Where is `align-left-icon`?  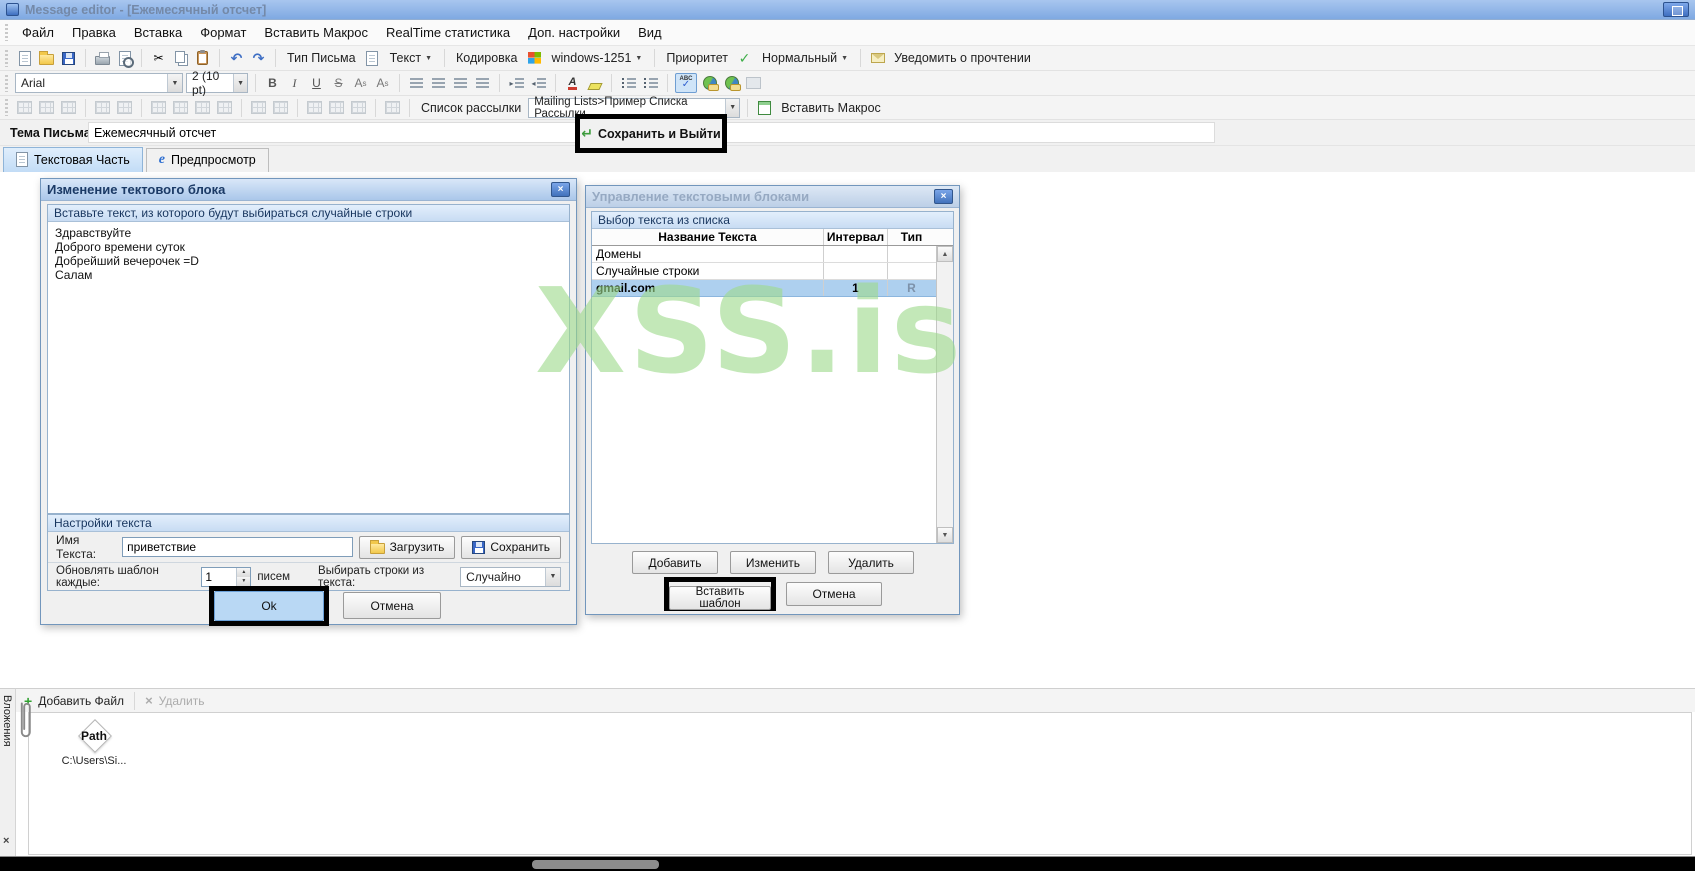
align-left-icon is located at coordinates (416, 83).